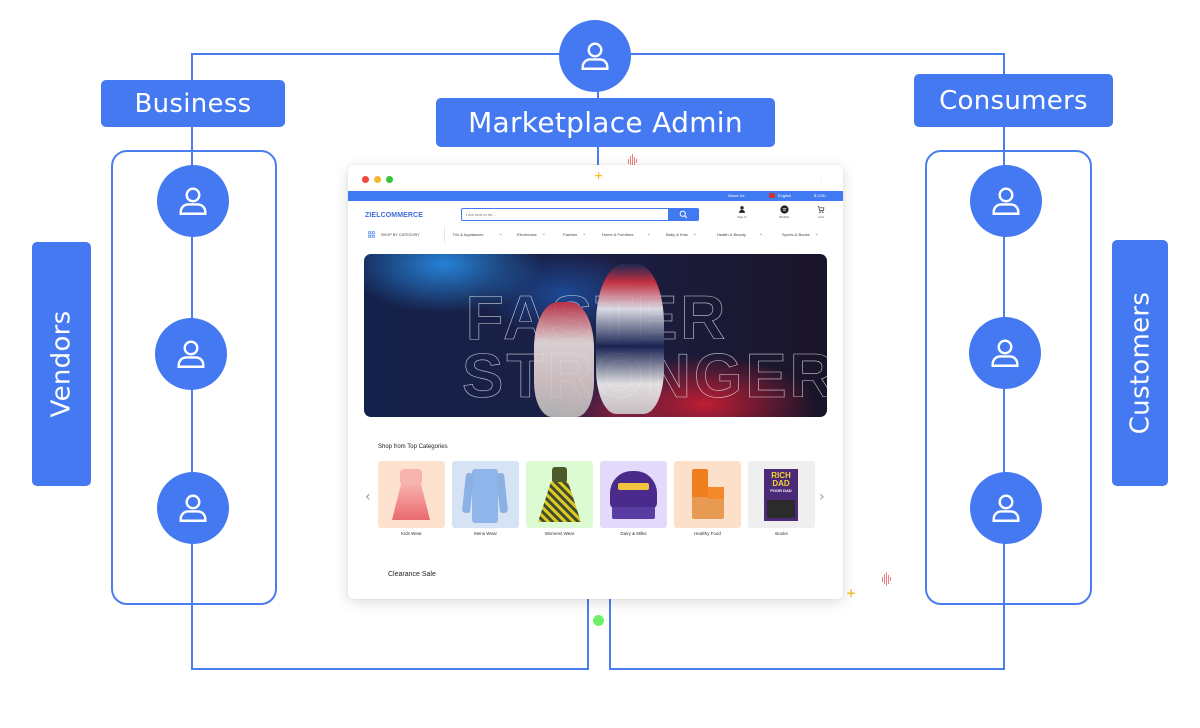 The image size is (1200, 728). I want to click on about-us-link: About Us, so click(736, 195).